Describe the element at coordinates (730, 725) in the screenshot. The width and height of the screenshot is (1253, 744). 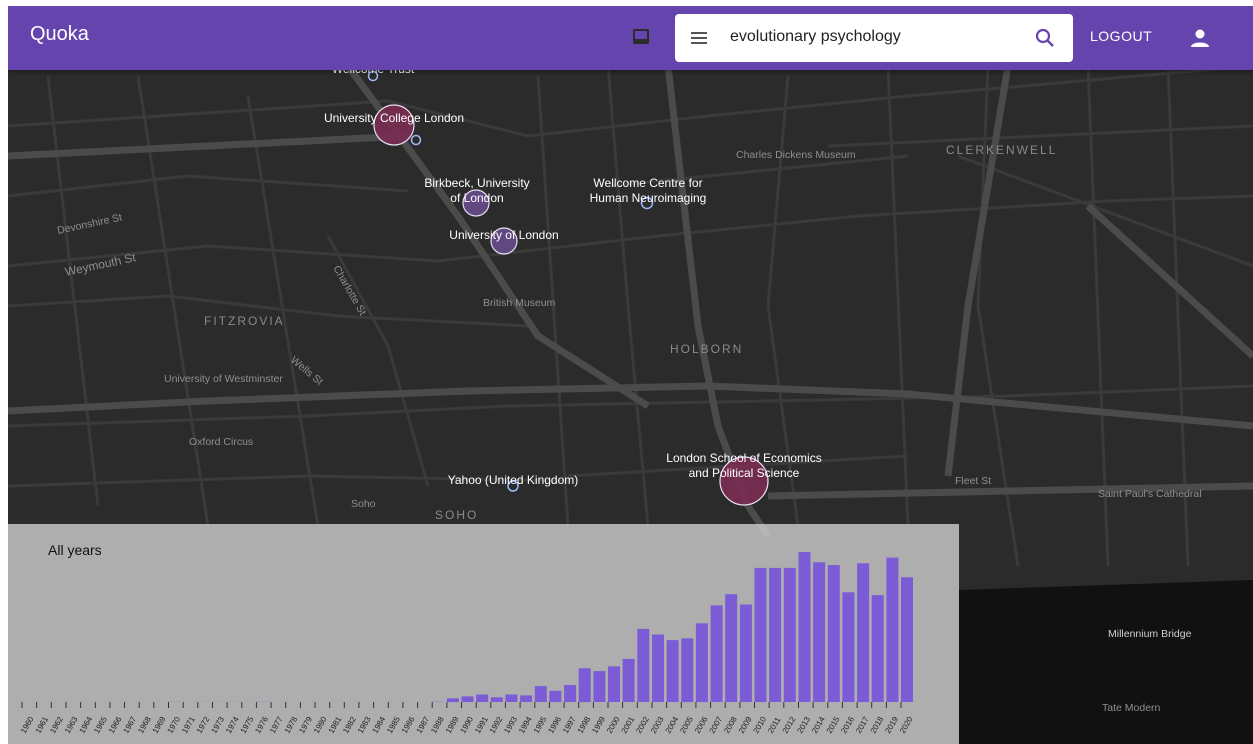
I see `x-axis-tick-label: 2008` at that location.